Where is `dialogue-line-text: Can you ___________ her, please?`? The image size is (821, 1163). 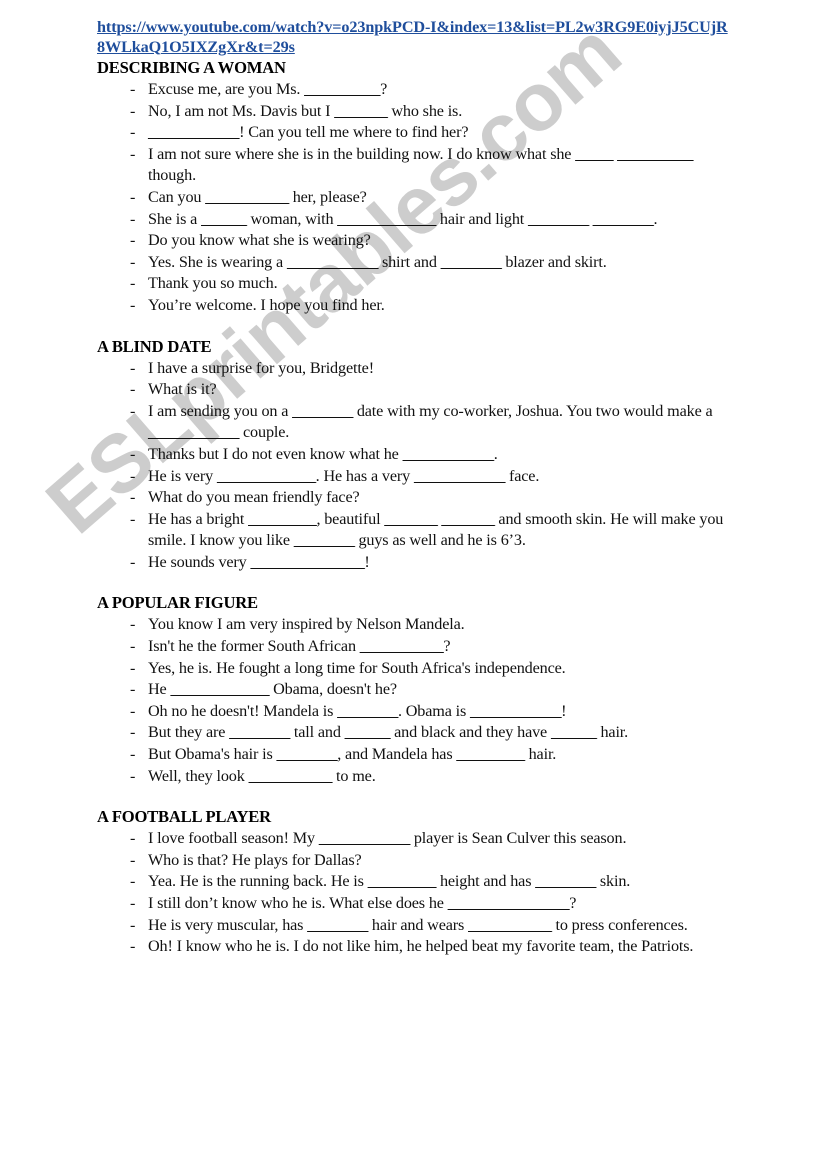
dialogue-line-text: Can you ___________ her, please? is located at coordinates (257, 196).